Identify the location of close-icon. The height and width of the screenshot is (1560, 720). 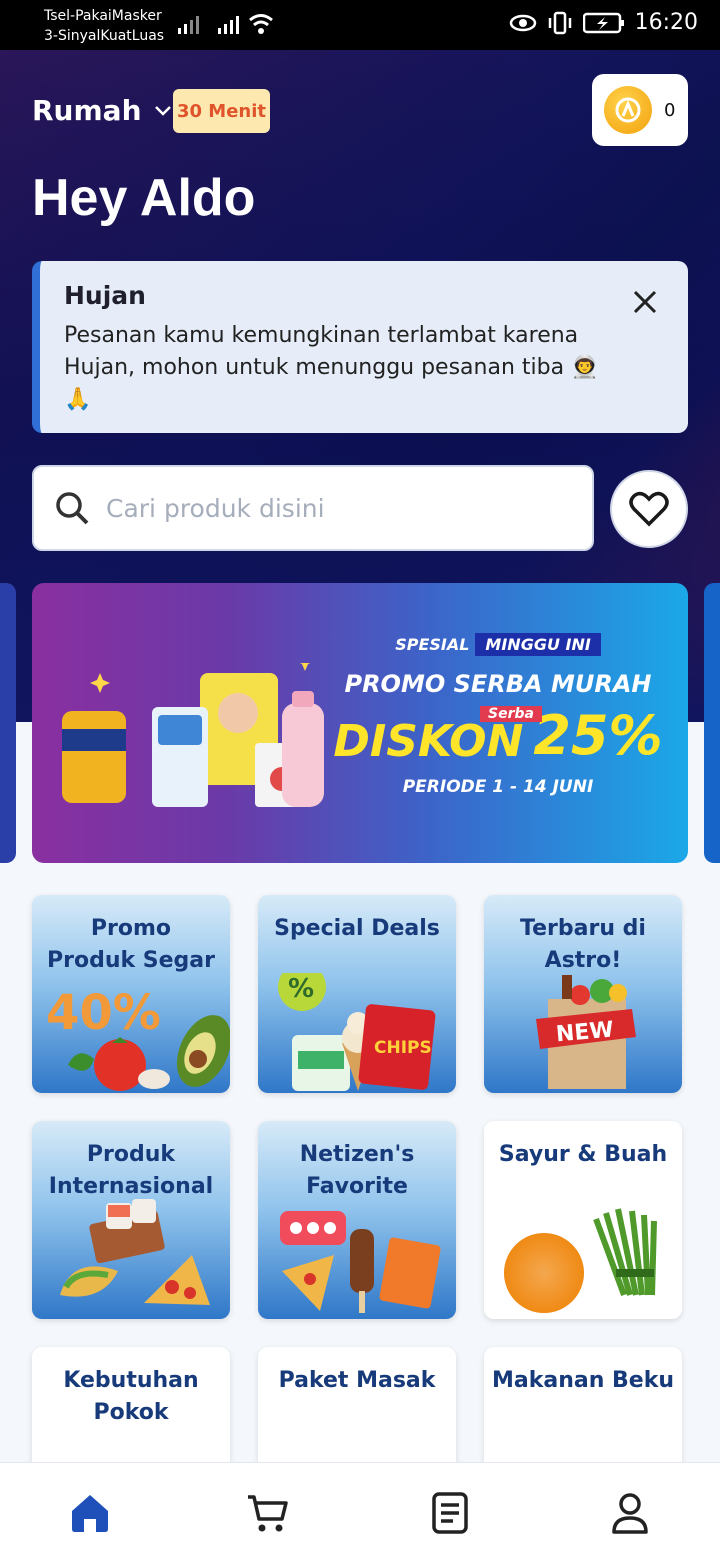
(645, 302).